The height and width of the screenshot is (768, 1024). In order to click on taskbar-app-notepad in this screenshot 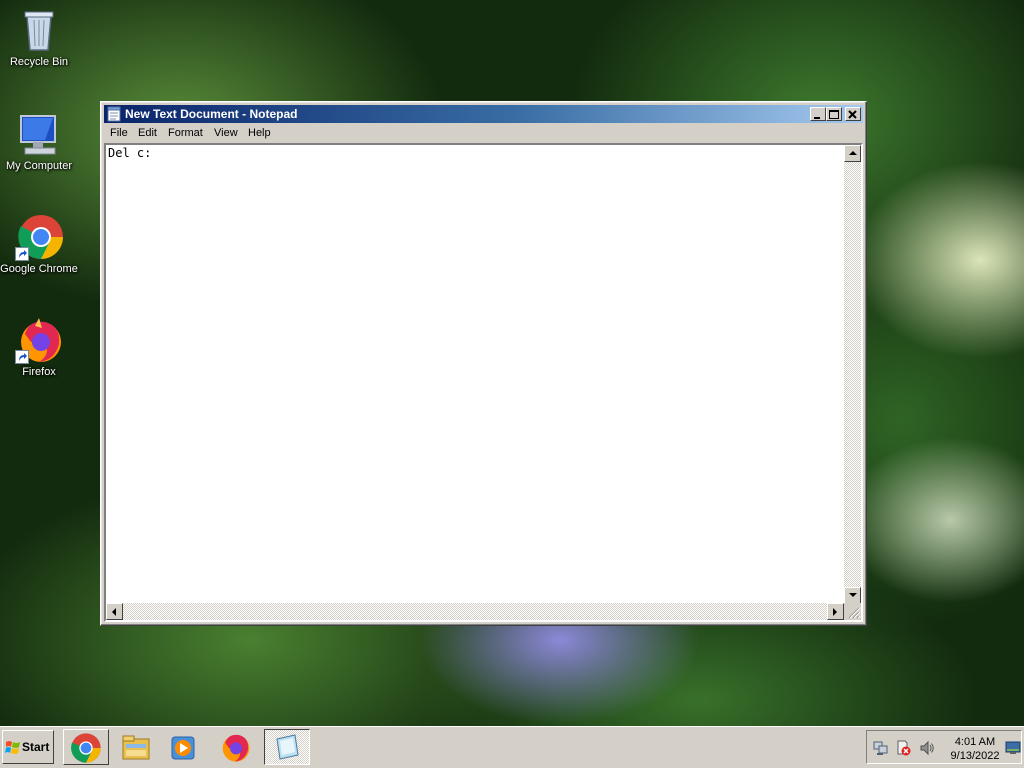, I will do `click(287, 747)`.